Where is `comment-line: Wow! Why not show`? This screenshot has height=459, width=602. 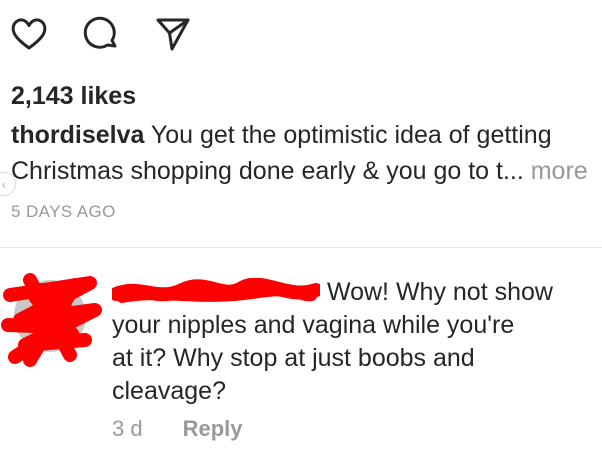
comment-line: Wow! Why not show is located at coordinates (352, 292).